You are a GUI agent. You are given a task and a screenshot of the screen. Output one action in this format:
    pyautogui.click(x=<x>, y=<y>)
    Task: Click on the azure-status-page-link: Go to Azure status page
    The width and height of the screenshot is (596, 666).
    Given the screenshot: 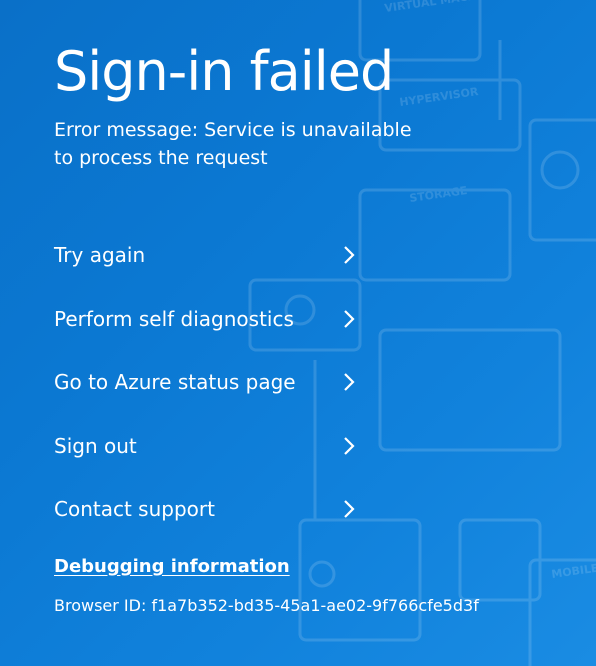 What is the action you would take?
    pyautogui.click(x=209, y=393)
    